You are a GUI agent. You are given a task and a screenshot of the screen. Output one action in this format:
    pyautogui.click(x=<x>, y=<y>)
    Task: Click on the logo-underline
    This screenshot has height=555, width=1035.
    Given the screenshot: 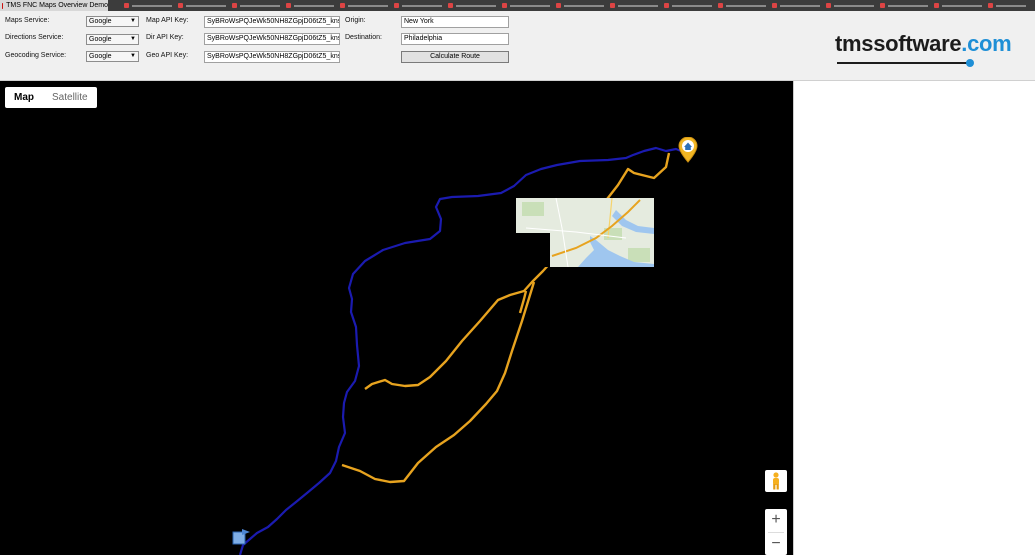 What is the action you would take?
    pyautogui.click(x=902, y=63)
    